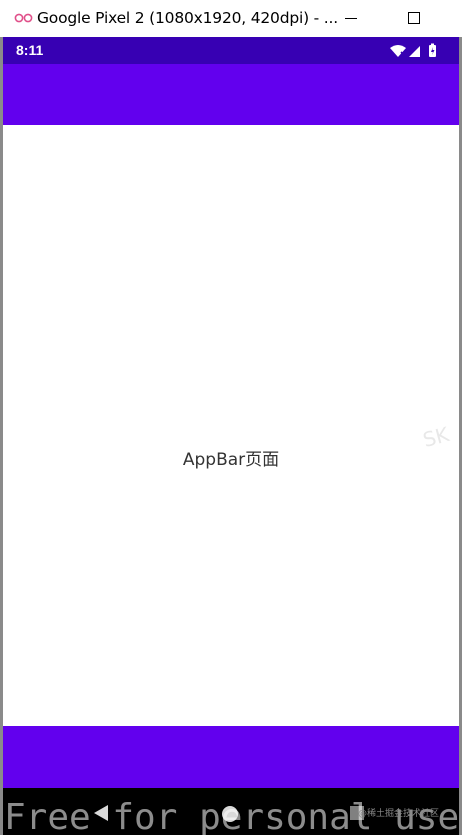 Image resolution: width=462 pixels, height=835 pixels. What do you see at coordinates (398, 51) in the screenshot?
I see `wifi-icon` at bounding box center [398, 51].